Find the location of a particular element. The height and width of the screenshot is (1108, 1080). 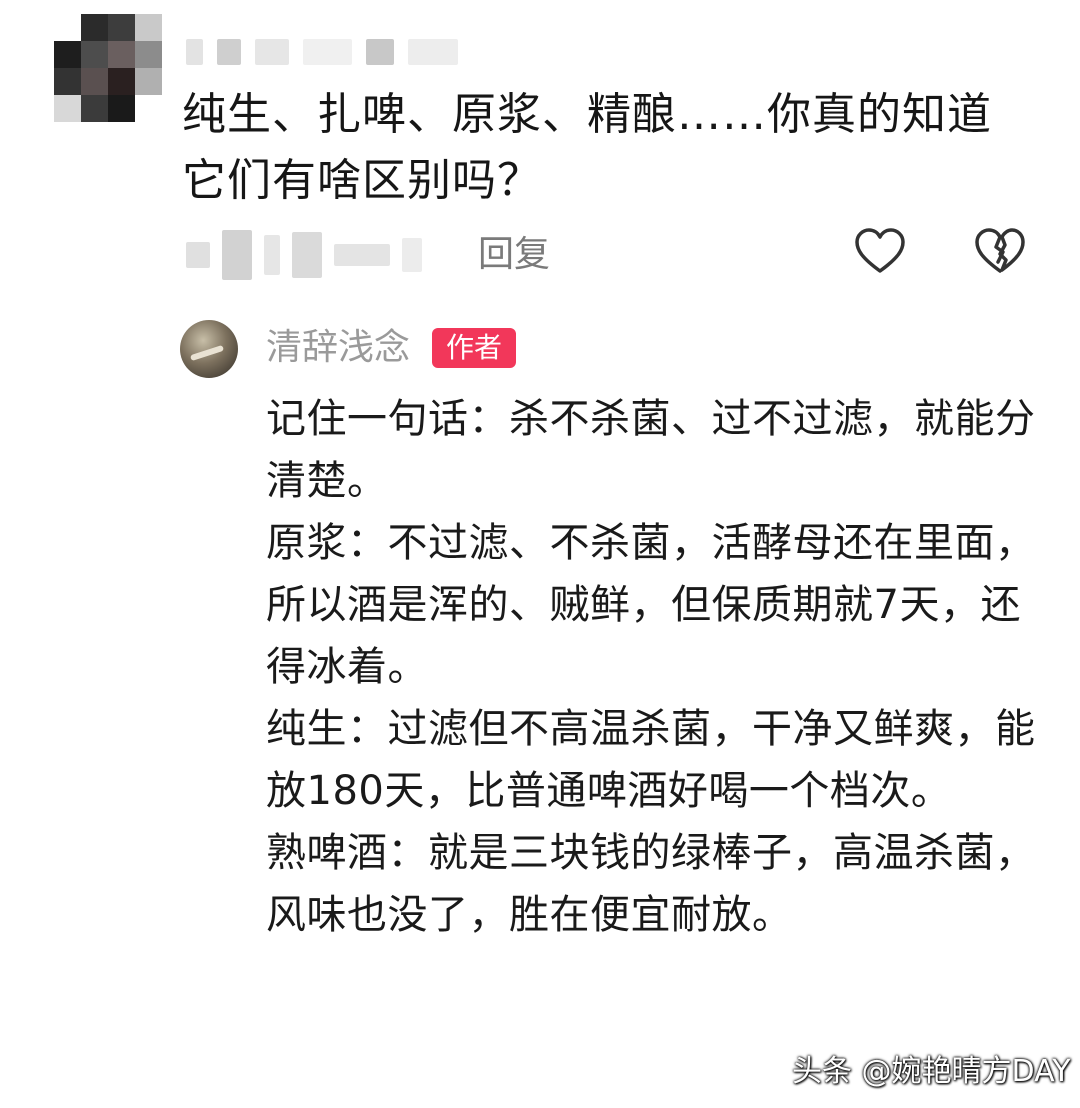

avatar-mosaic is located at coordinates (108, 68).